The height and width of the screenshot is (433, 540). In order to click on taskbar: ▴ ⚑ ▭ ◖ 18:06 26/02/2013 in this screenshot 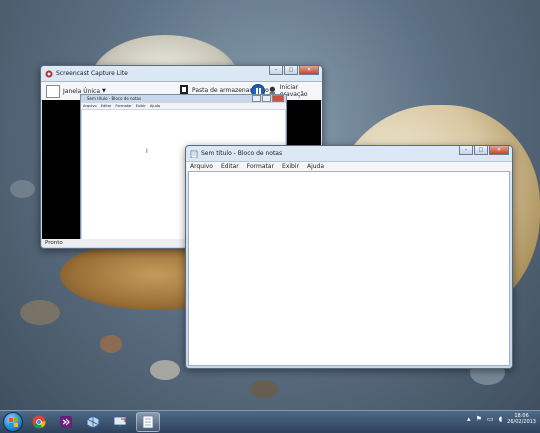, I will do `click(270, 421)`.